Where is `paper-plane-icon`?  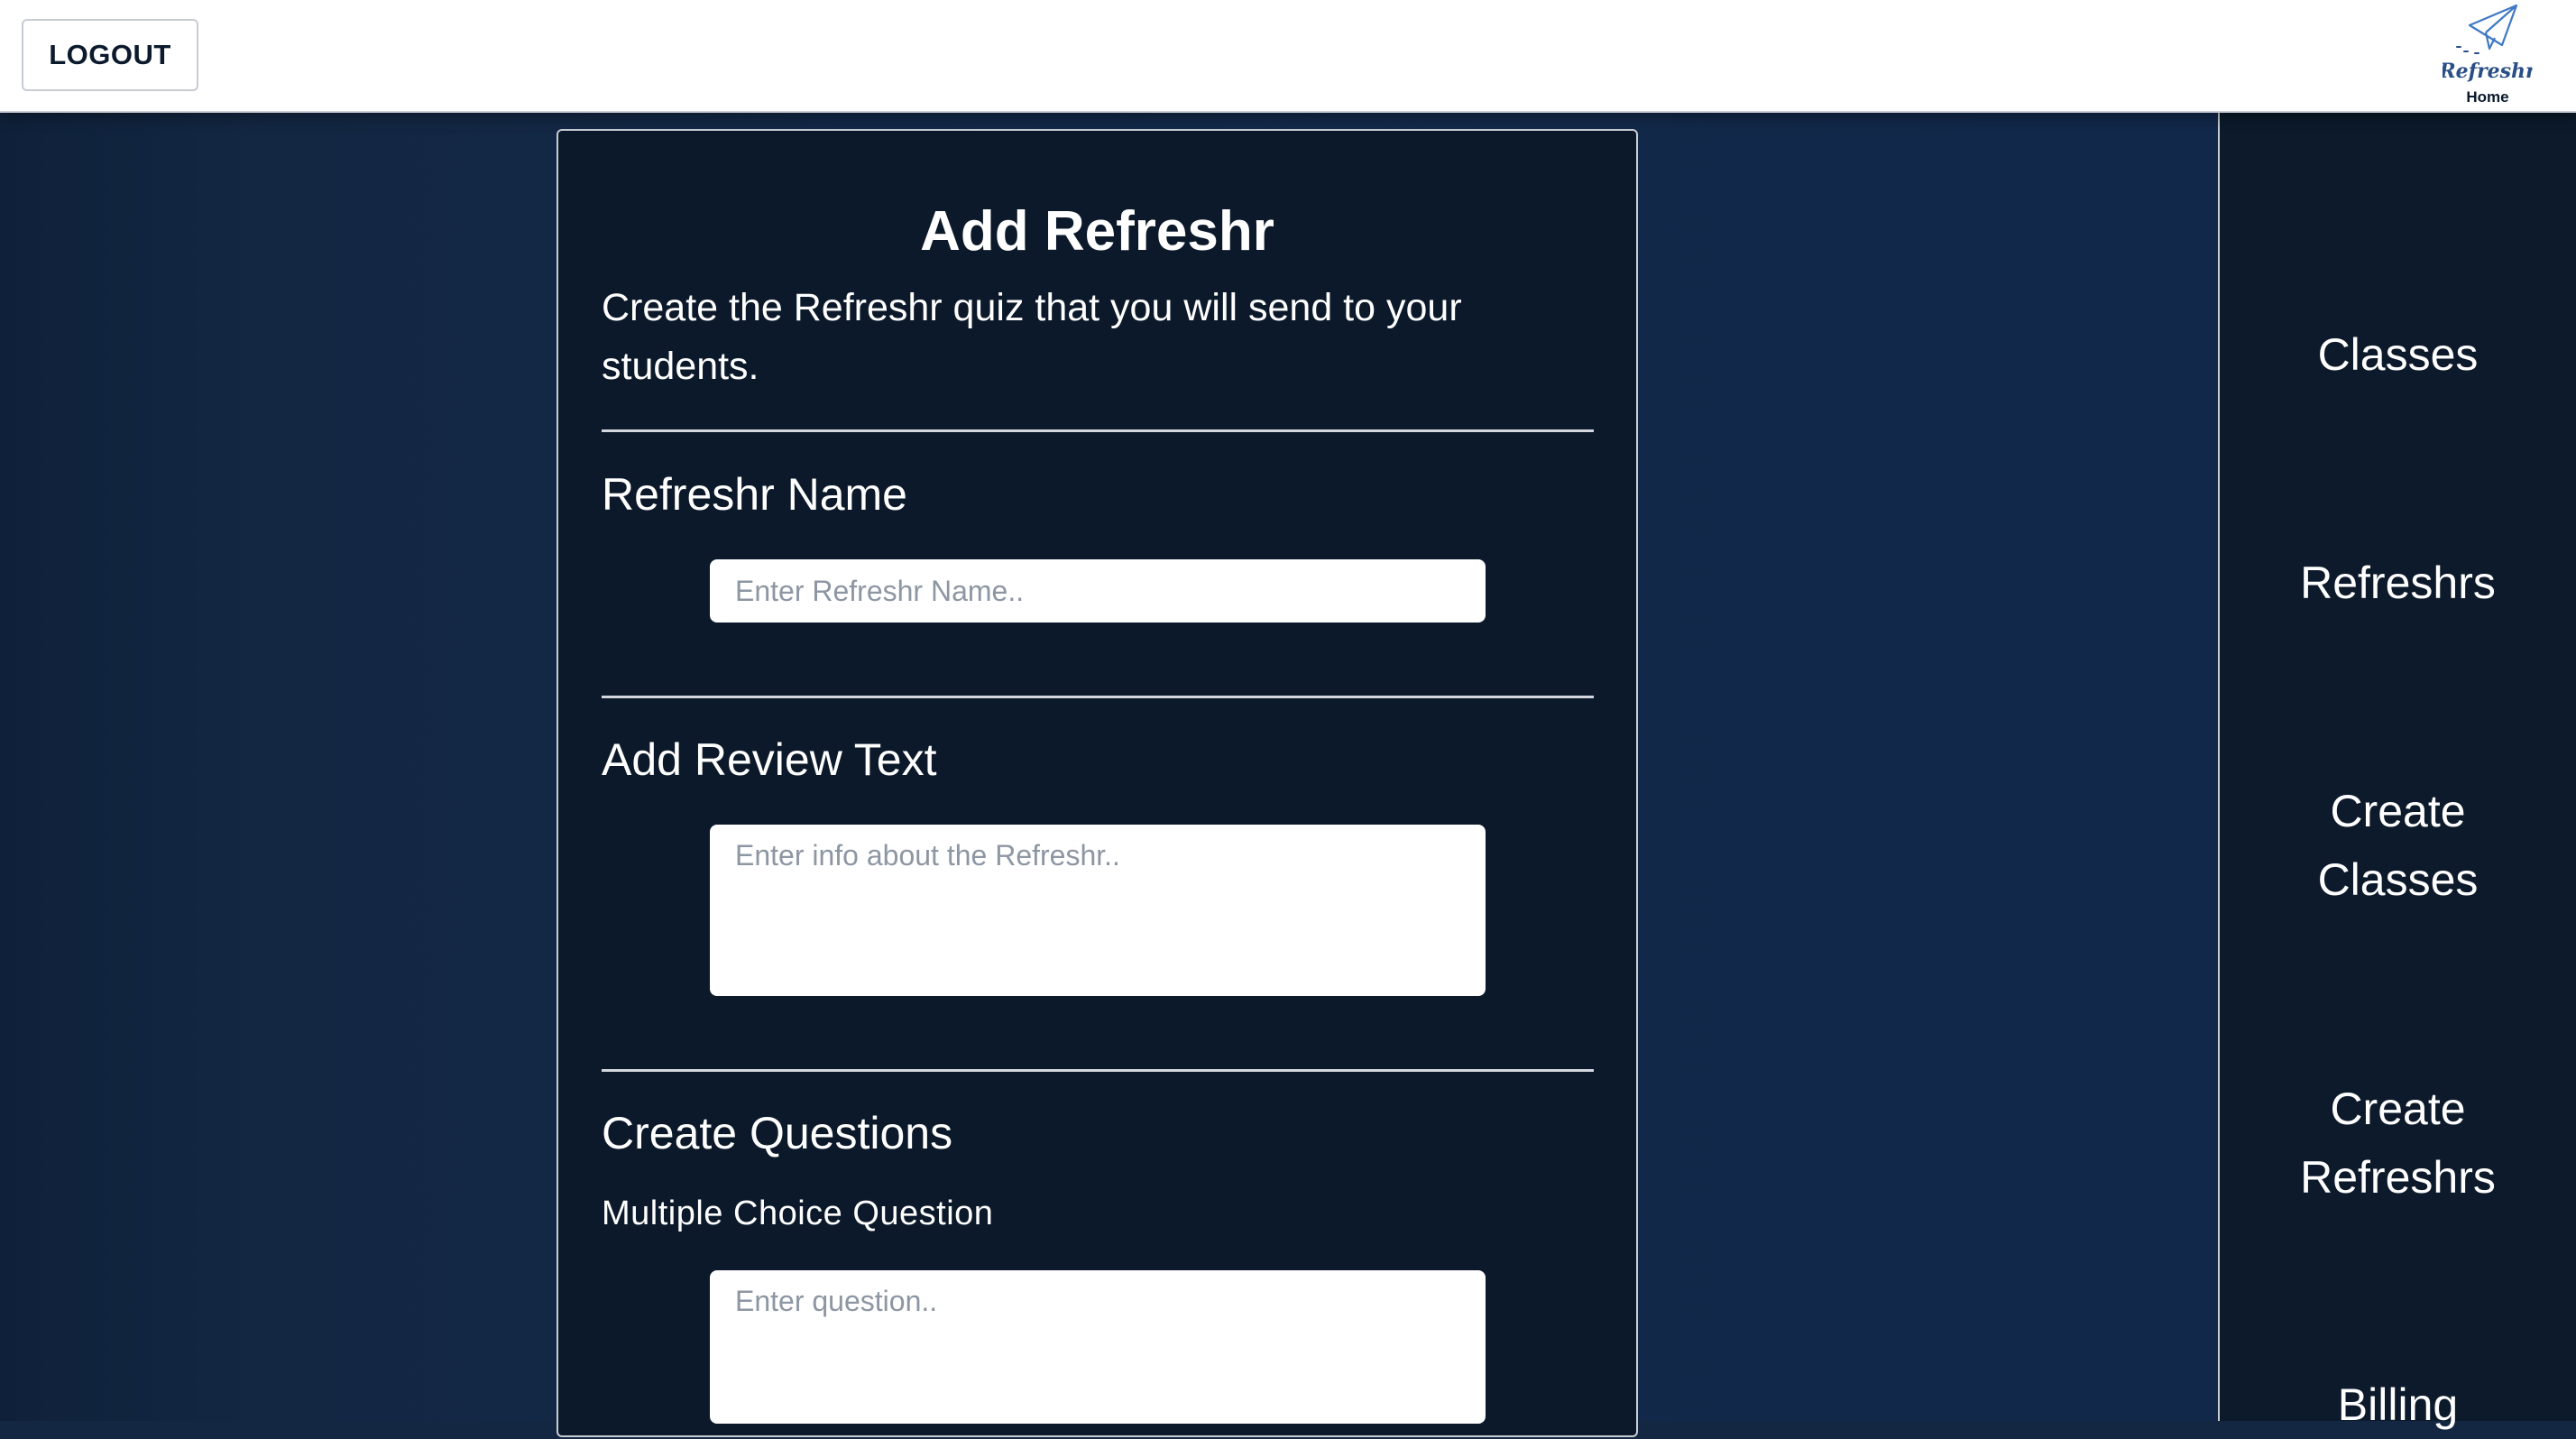
paper-plane-icon is located at coordinates (2493, 27).